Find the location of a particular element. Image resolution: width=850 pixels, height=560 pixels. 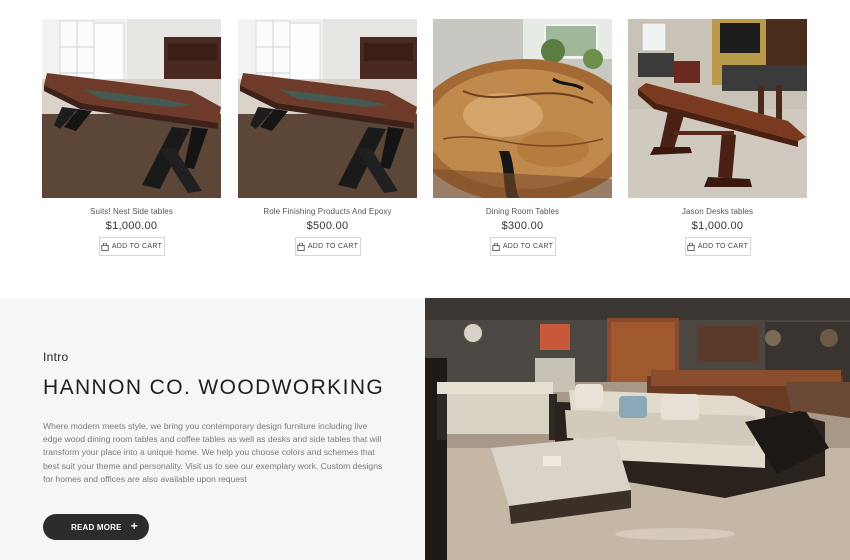

product-title: Suits! Nest Side tables is located at coordinates (131, 211).